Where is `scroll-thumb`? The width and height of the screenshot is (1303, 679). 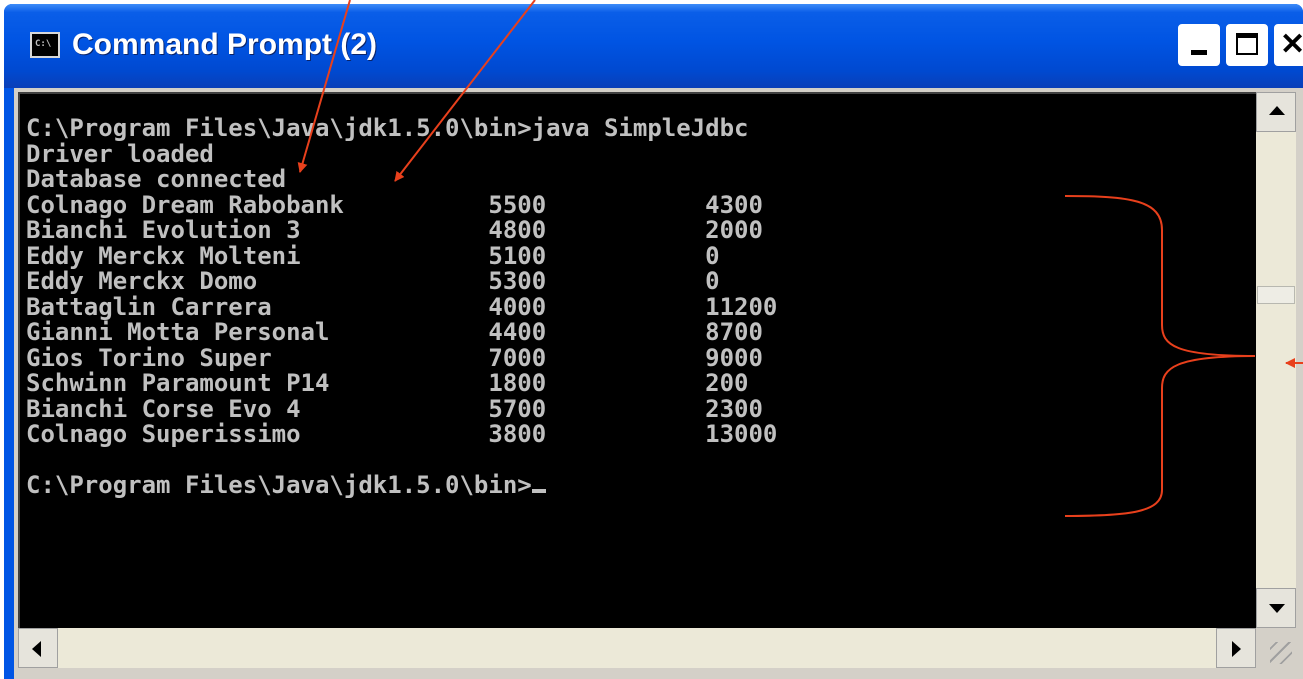 scroll-thumb is located at coordinates (1276, 295).